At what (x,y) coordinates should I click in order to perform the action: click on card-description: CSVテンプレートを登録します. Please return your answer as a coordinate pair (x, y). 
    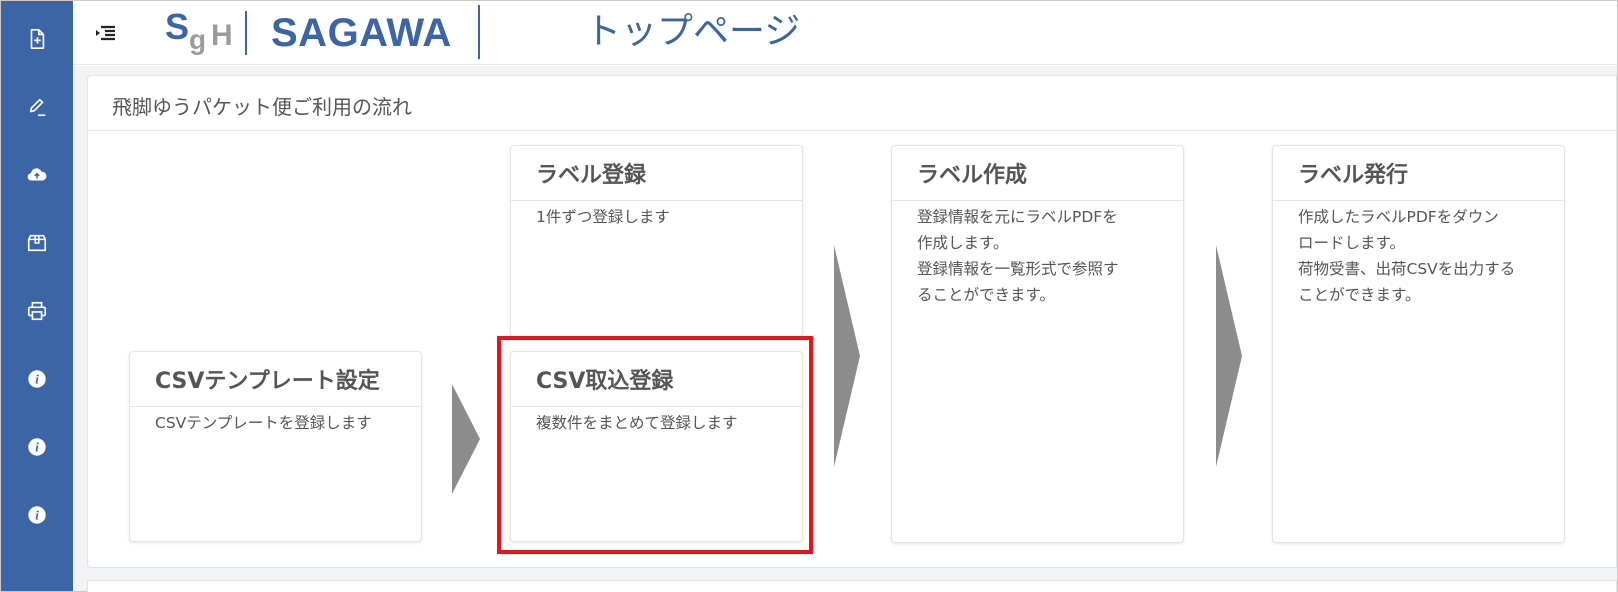
    Looking at the image, I should click on (281, 423).